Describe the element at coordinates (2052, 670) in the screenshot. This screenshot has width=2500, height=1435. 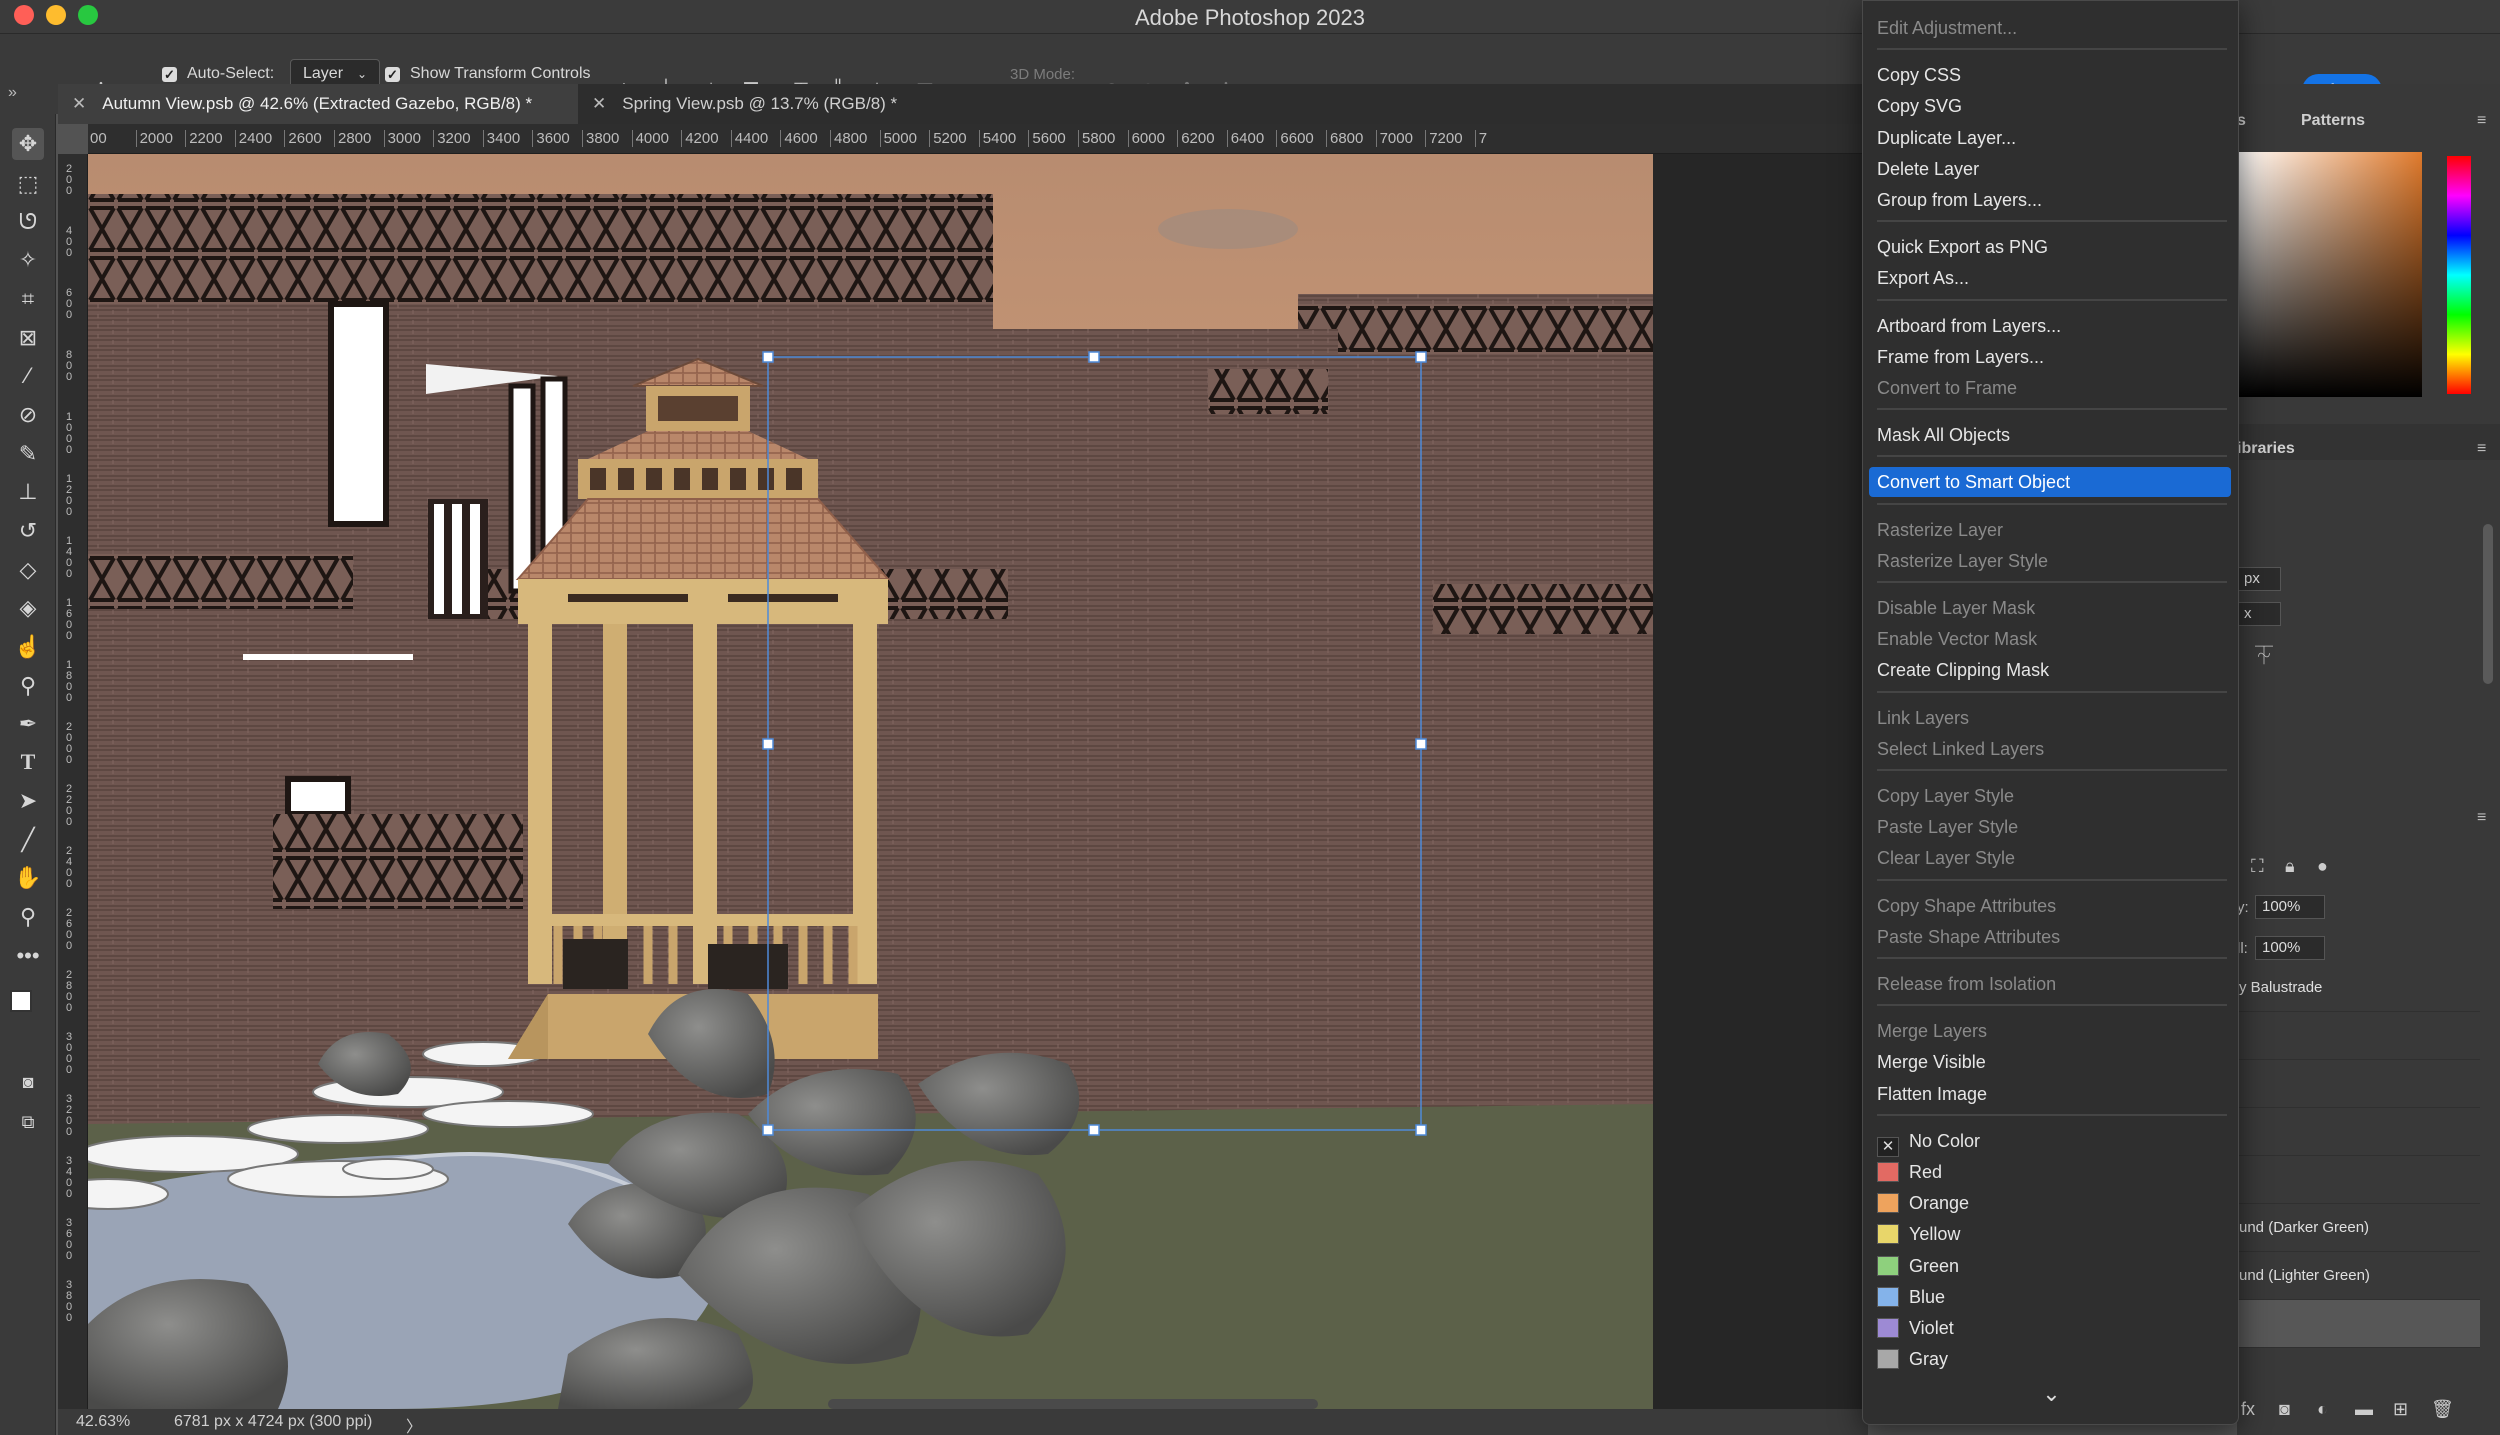
I see `menu-item-create-clipping-mask: Create Clipping Mask` at that location.